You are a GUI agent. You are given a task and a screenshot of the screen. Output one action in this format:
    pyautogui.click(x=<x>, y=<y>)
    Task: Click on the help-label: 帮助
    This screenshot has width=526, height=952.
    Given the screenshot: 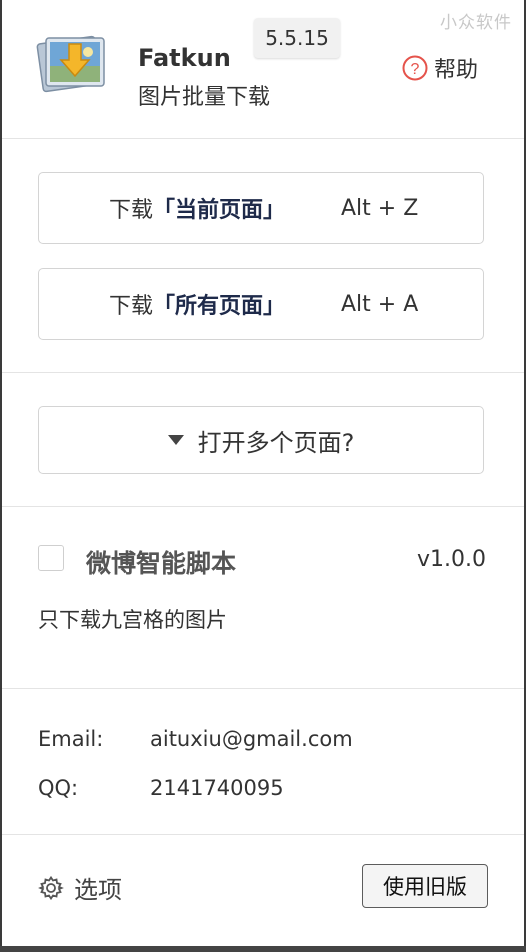 What is the action you would take?
    pyautogui.click(x=456, y=70)
    